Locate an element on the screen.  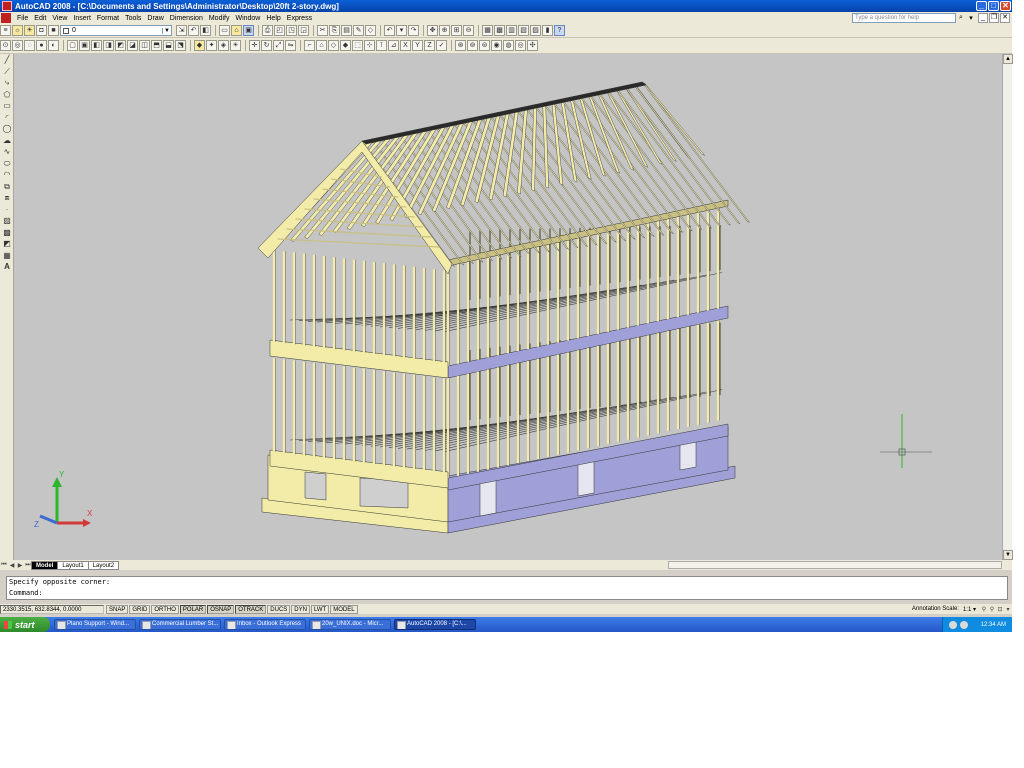
menu-insert: Insert is located at coordinates (82, 18).